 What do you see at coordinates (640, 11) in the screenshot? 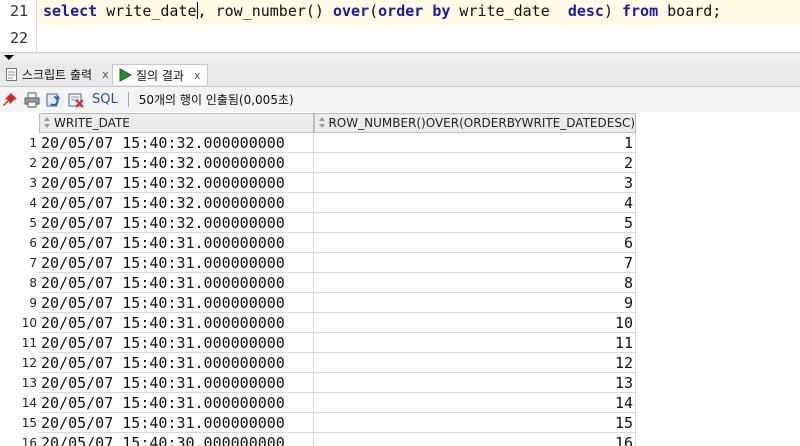
I see `keyword: from` at bounding box center [640, 11].